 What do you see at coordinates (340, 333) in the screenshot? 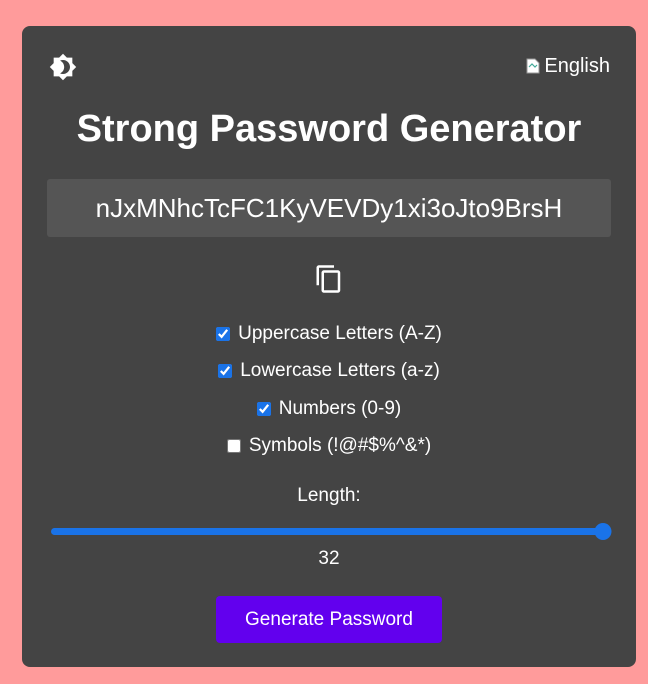
I see `option-label: Uppercase Letters (A-Z)` at bounding box center [340, 333].